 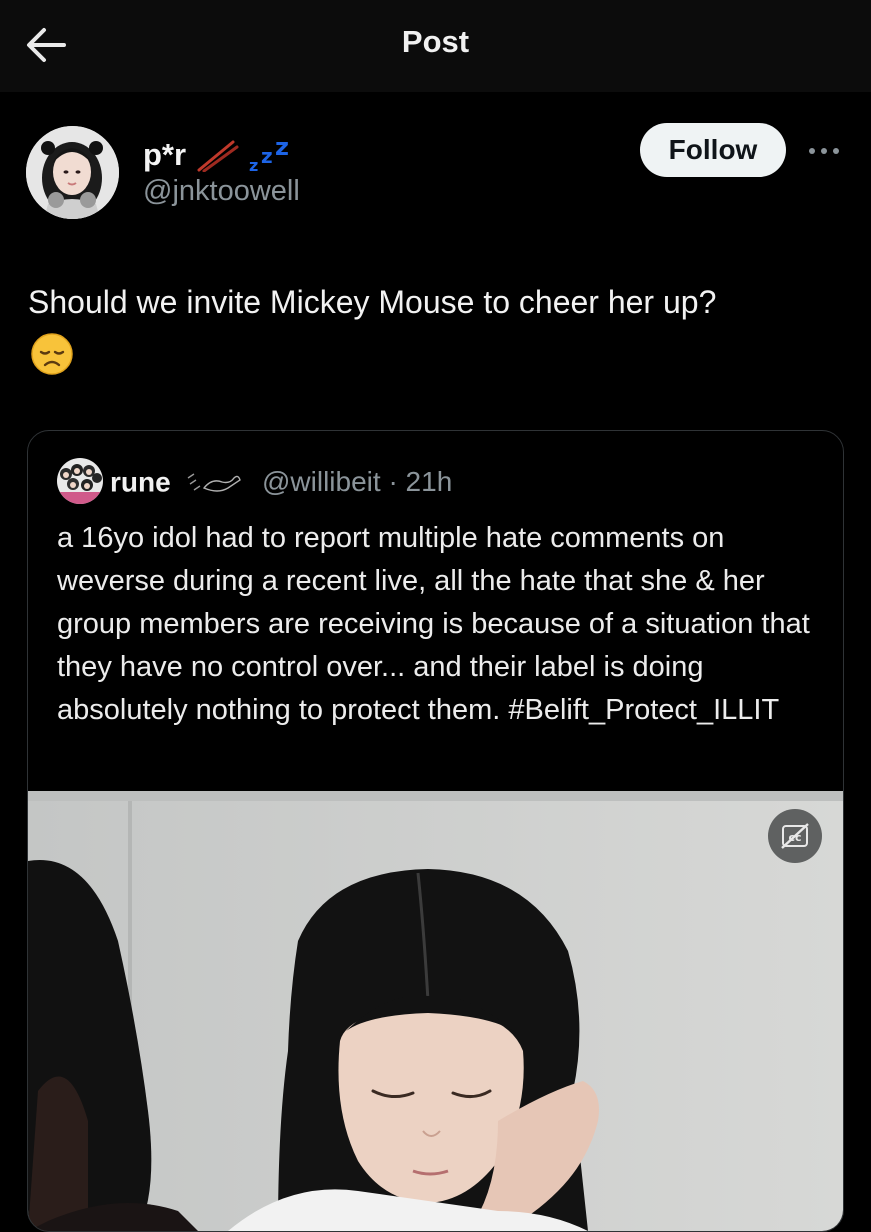 I want to click on closed-captions-off-icon: cc, so click(x=795, y=836).